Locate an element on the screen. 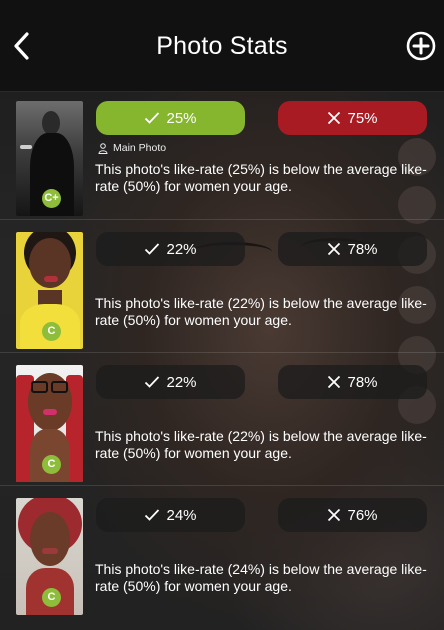 Image resolution: width=444 pixels, height=630 pixels. dislike-rate-button: 76% is located at coordinates (352, 515).